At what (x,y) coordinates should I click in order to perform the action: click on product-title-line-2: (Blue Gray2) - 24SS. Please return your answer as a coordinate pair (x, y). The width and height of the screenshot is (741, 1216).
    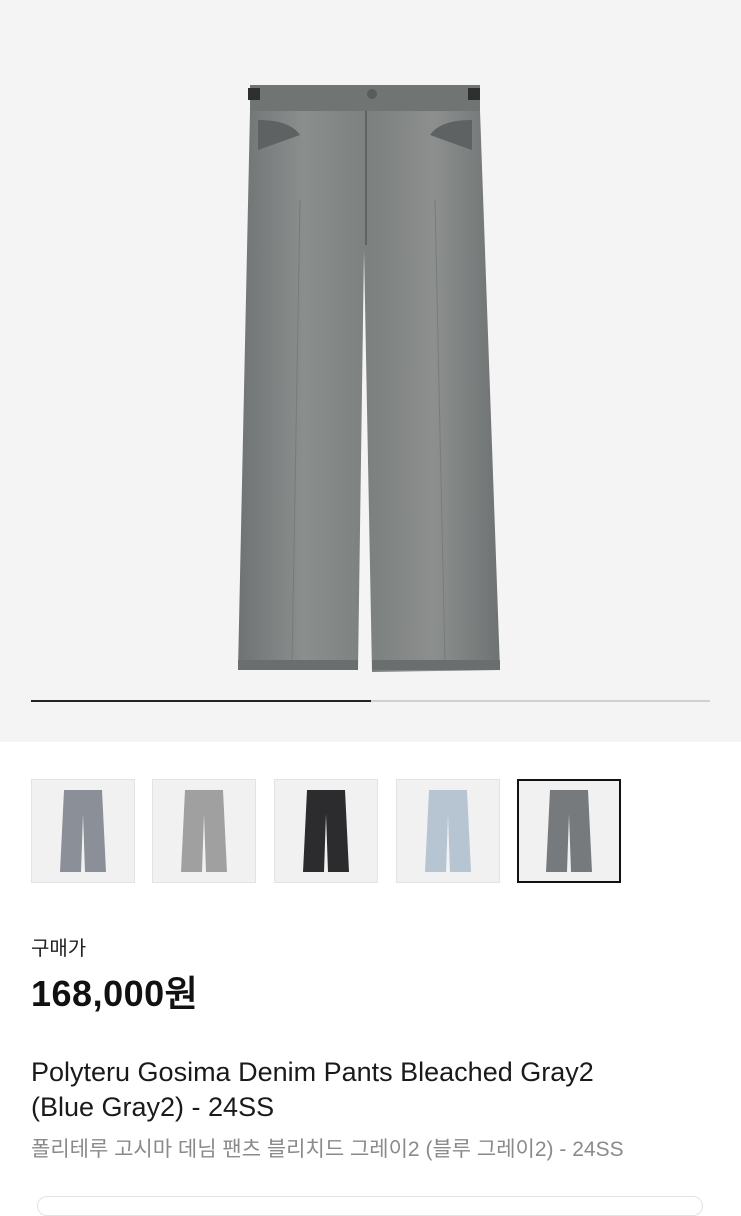
    Looking at the image, I should click on (153, 1107).